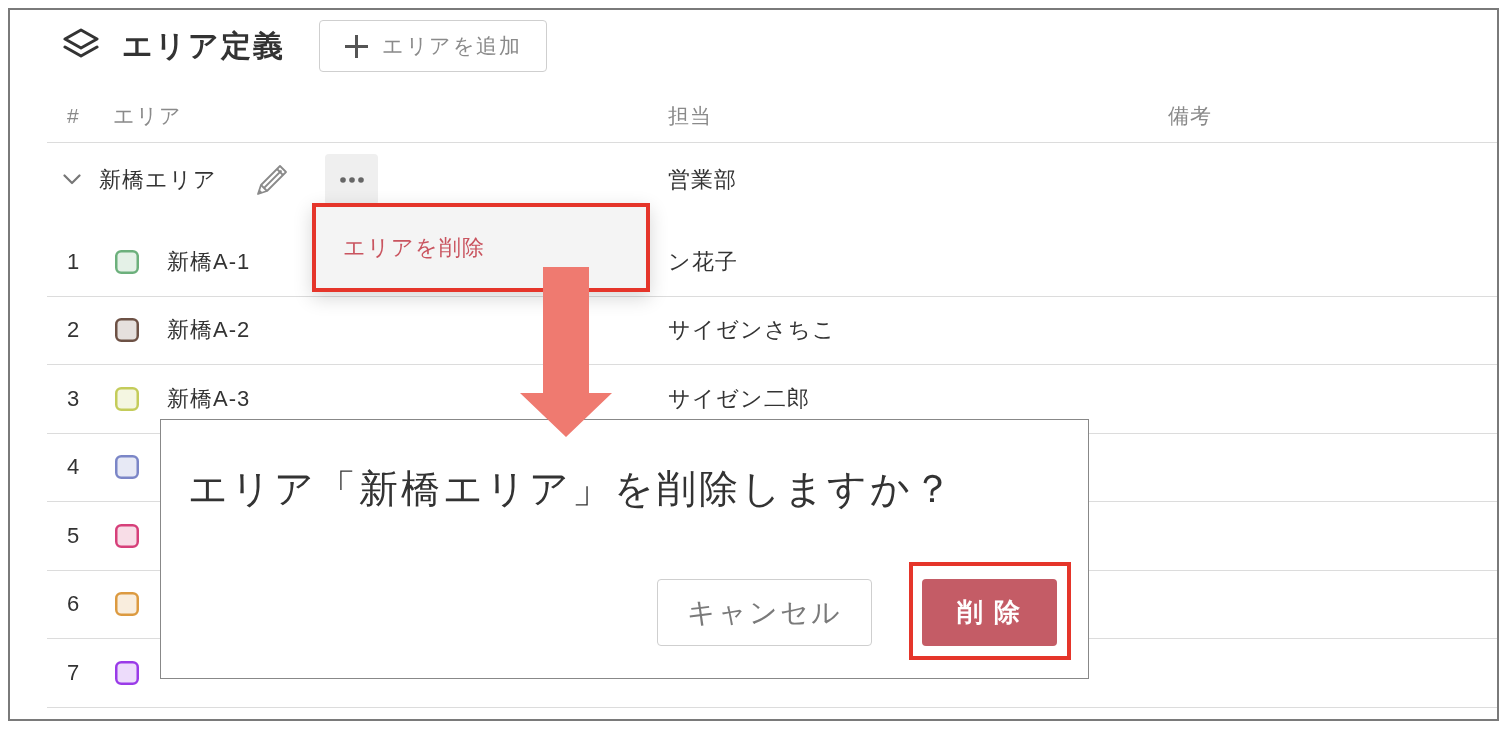  I want to click on menu-item: エリアを削除, so click(481, 247).